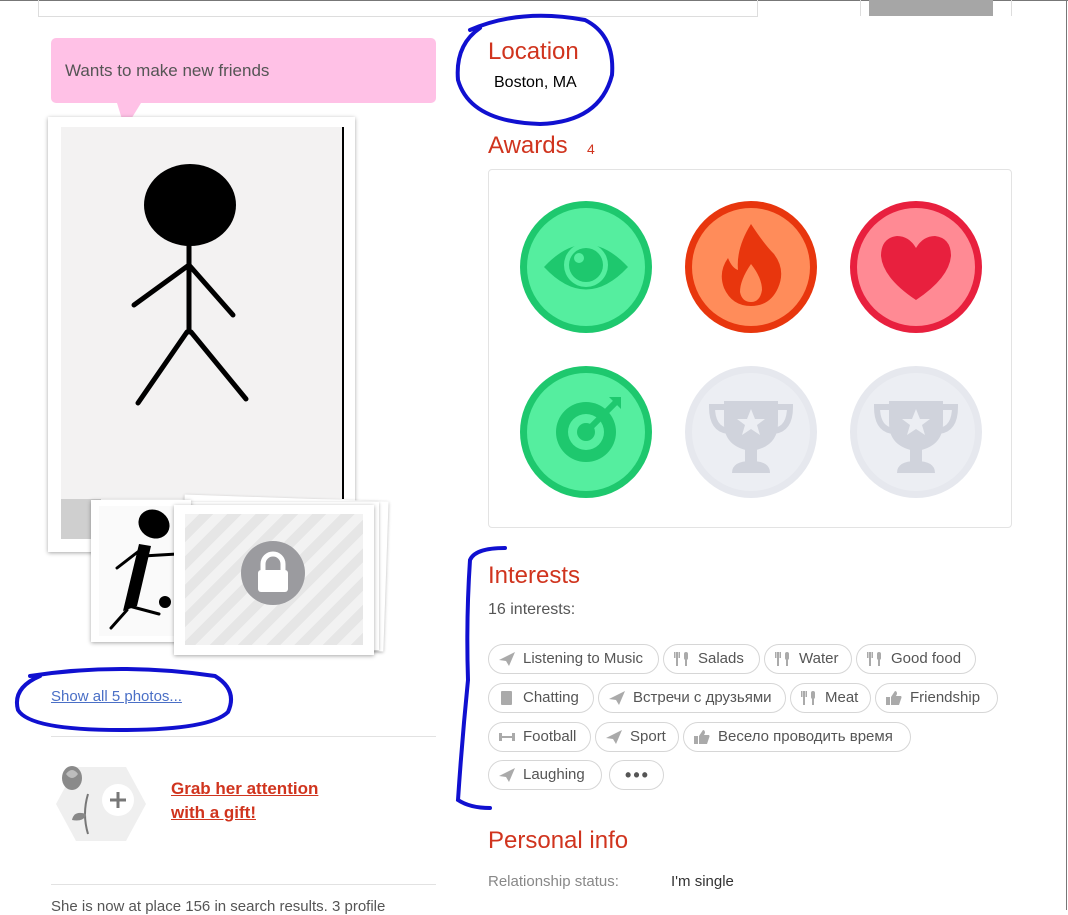 This screenshot has height=915, width=1068. I want to click on interest-tag-label: Salads, so click(721, 658).